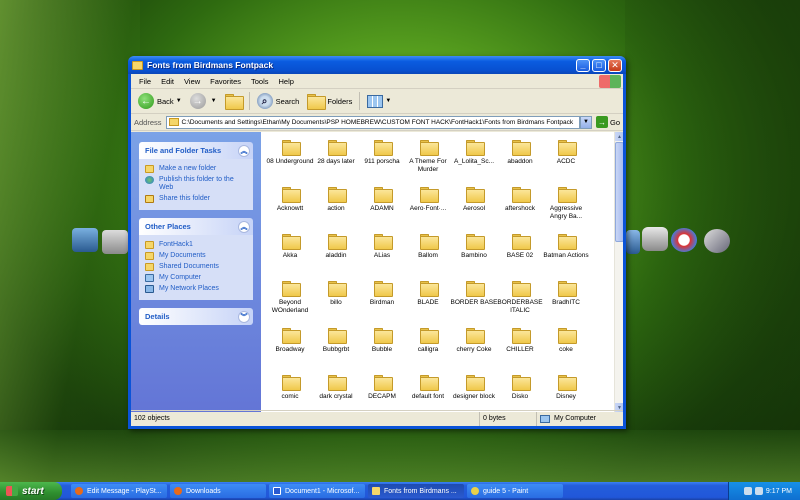 The width and height of the screenshot is (800, 500). I want to click on network-tray-icon, so click(747, 491).